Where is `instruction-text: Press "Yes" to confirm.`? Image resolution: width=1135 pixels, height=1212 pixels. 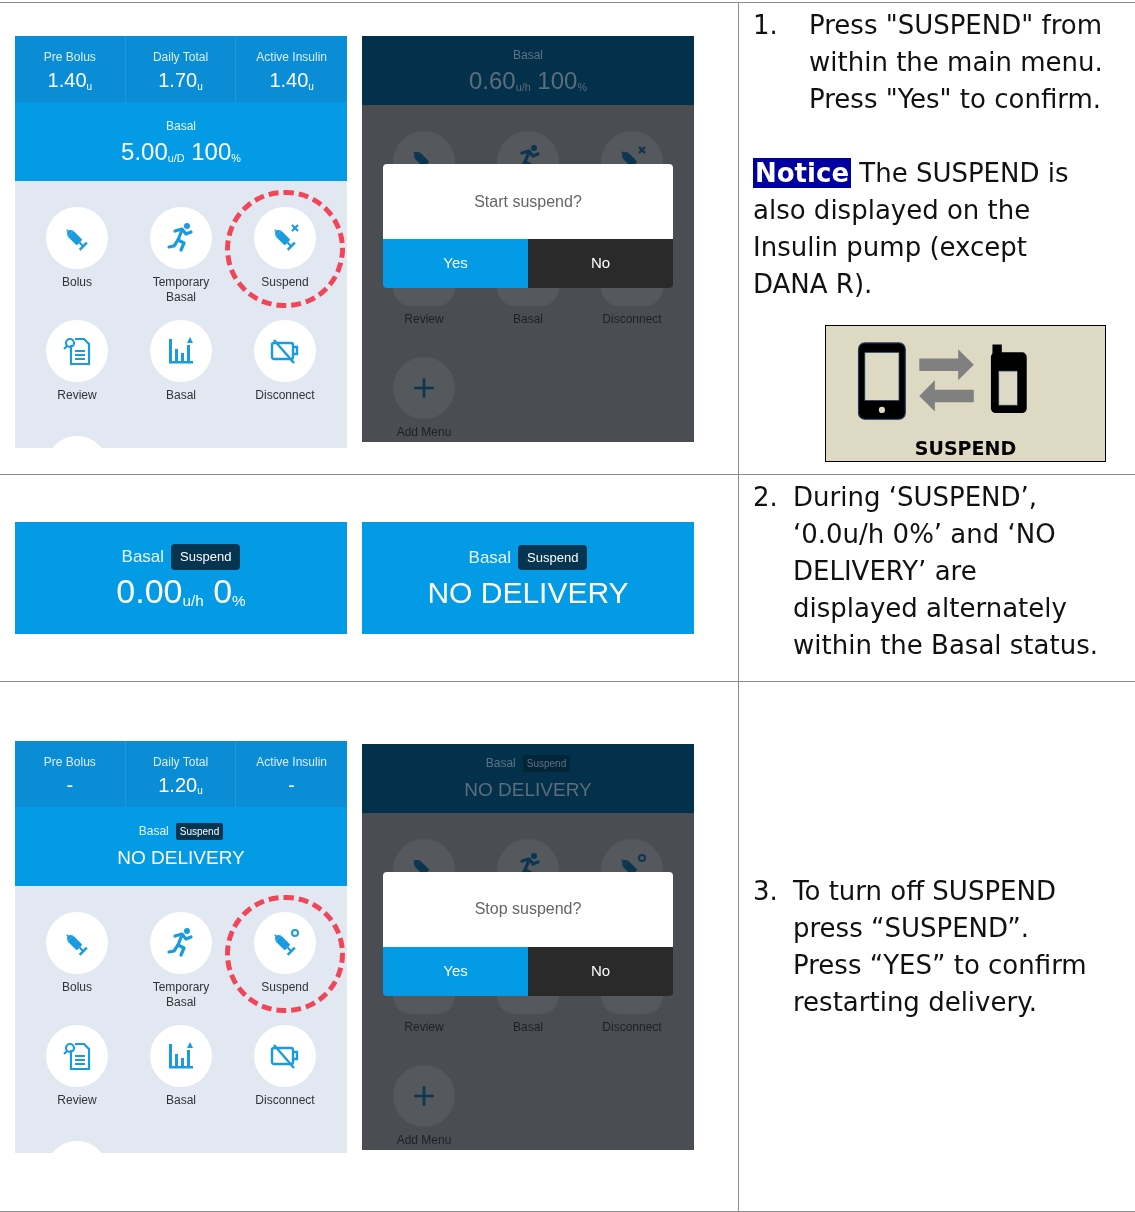
instruction-text: Press "Yes" to confirm. is located at coordinates (956, 99).